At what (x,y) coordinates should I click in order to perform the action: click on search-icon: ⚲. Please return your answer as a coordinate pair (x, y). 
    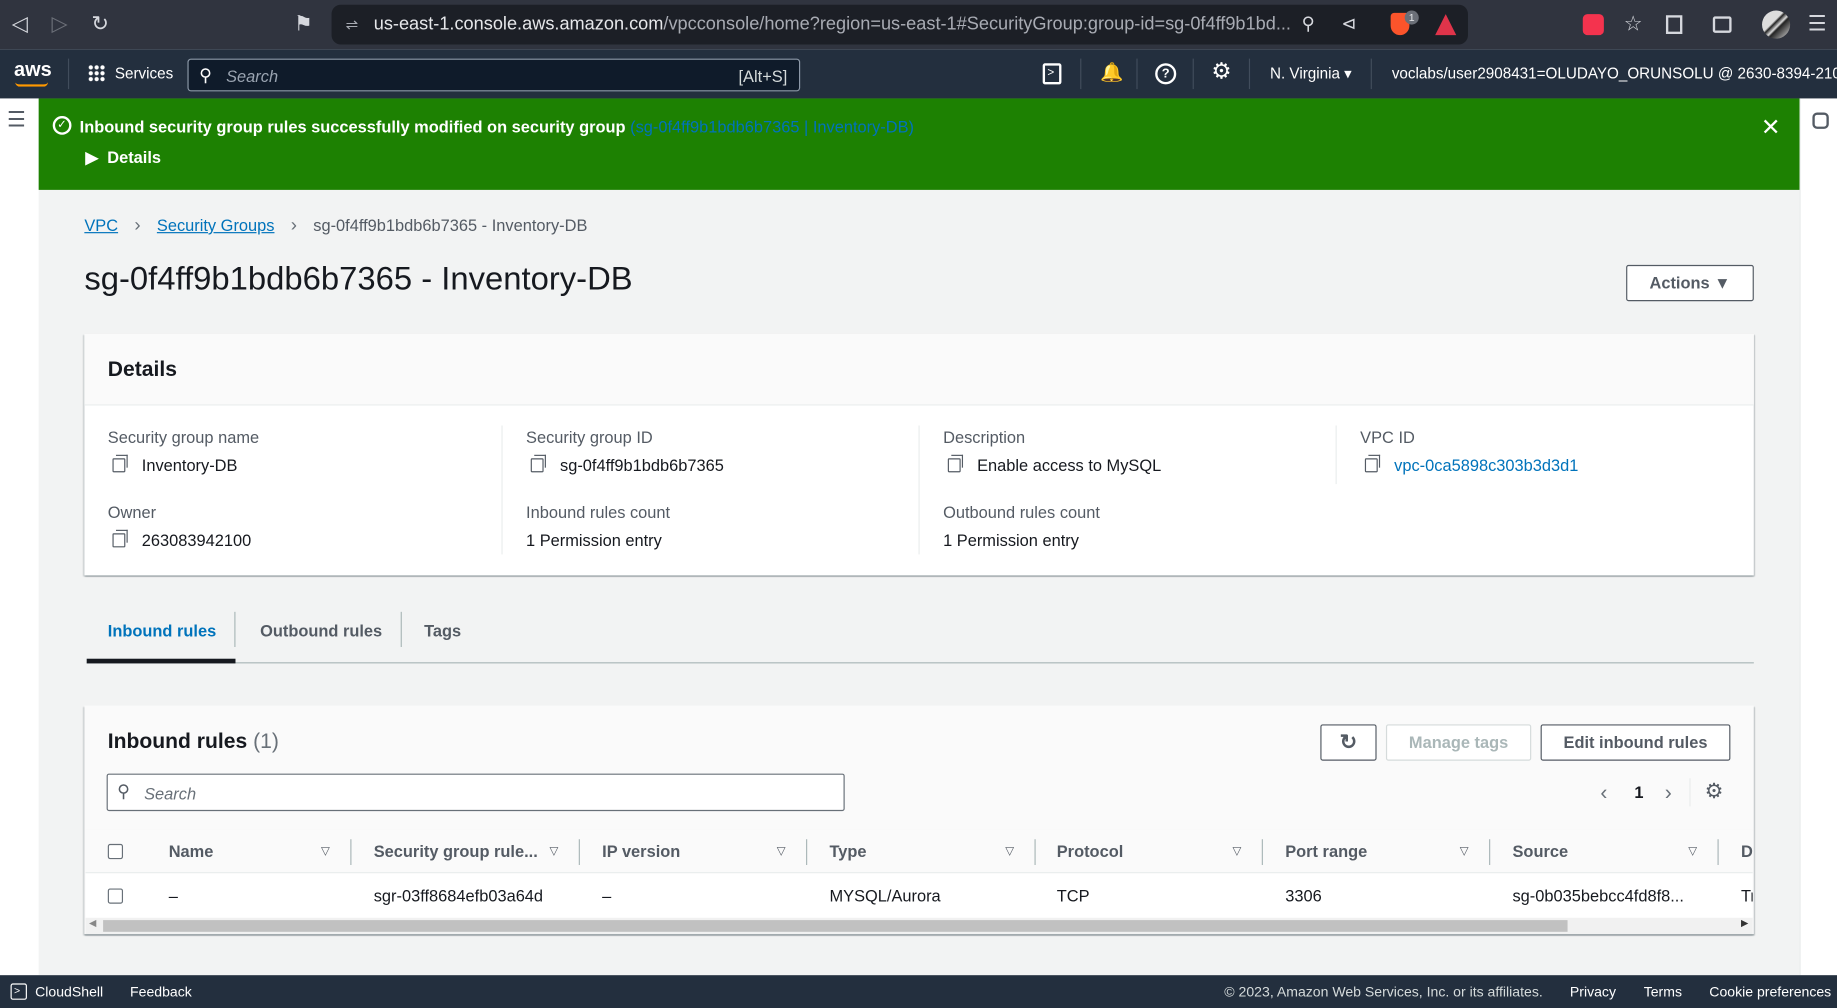
    Looking at the image, I should click on (124, 791).